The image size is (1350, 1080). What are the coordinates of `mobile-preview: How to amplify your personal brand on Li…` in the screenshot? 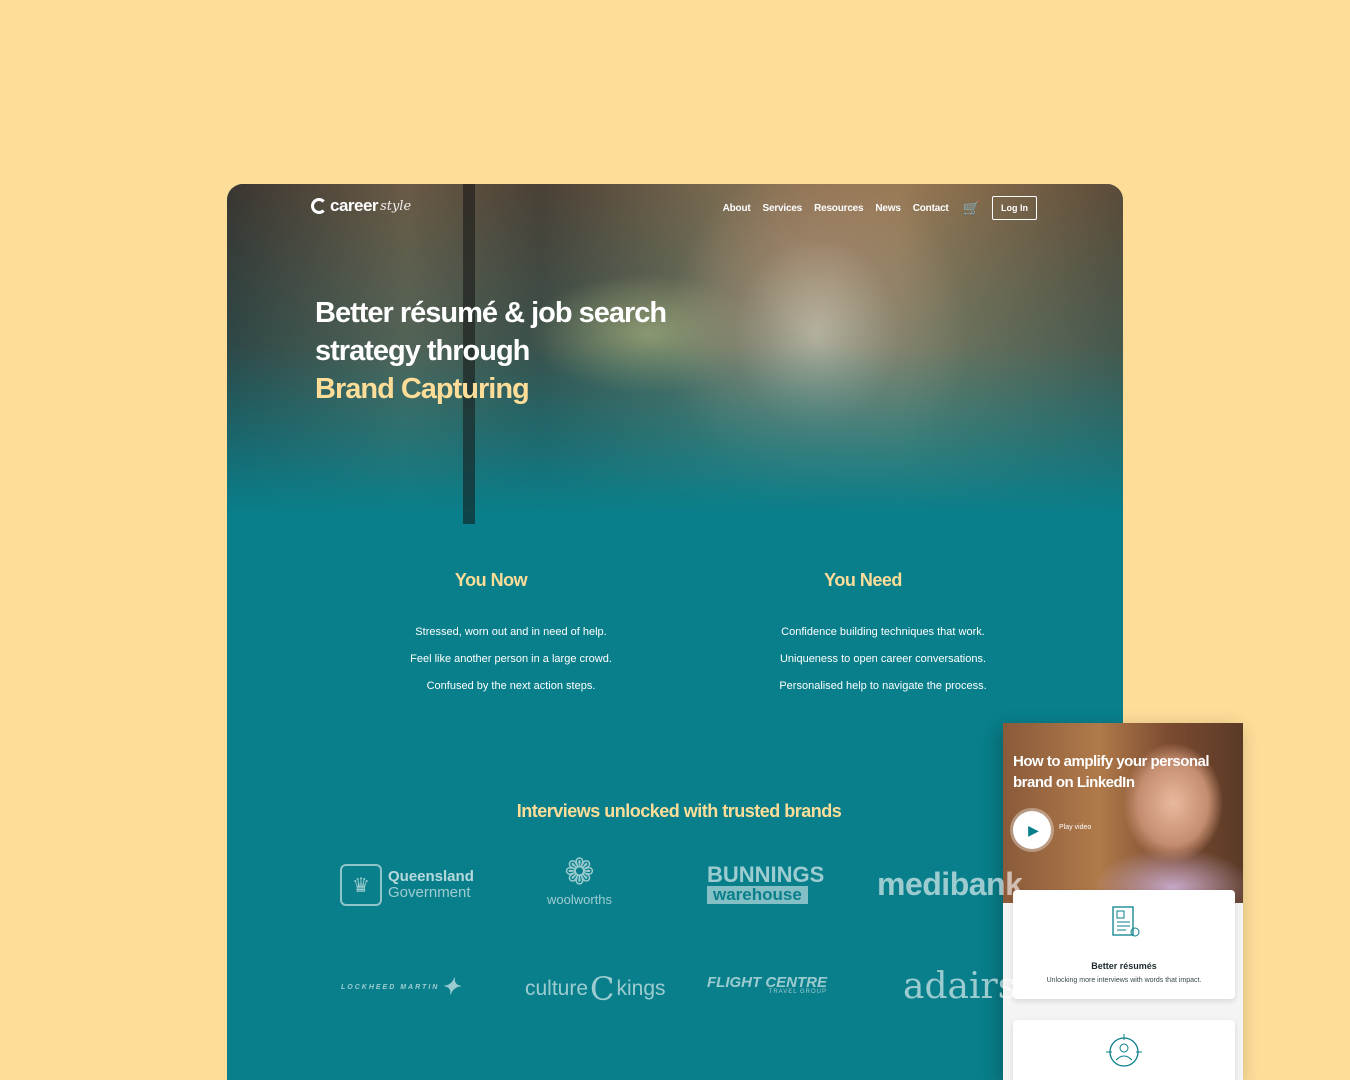 It's located at (1123, 901).